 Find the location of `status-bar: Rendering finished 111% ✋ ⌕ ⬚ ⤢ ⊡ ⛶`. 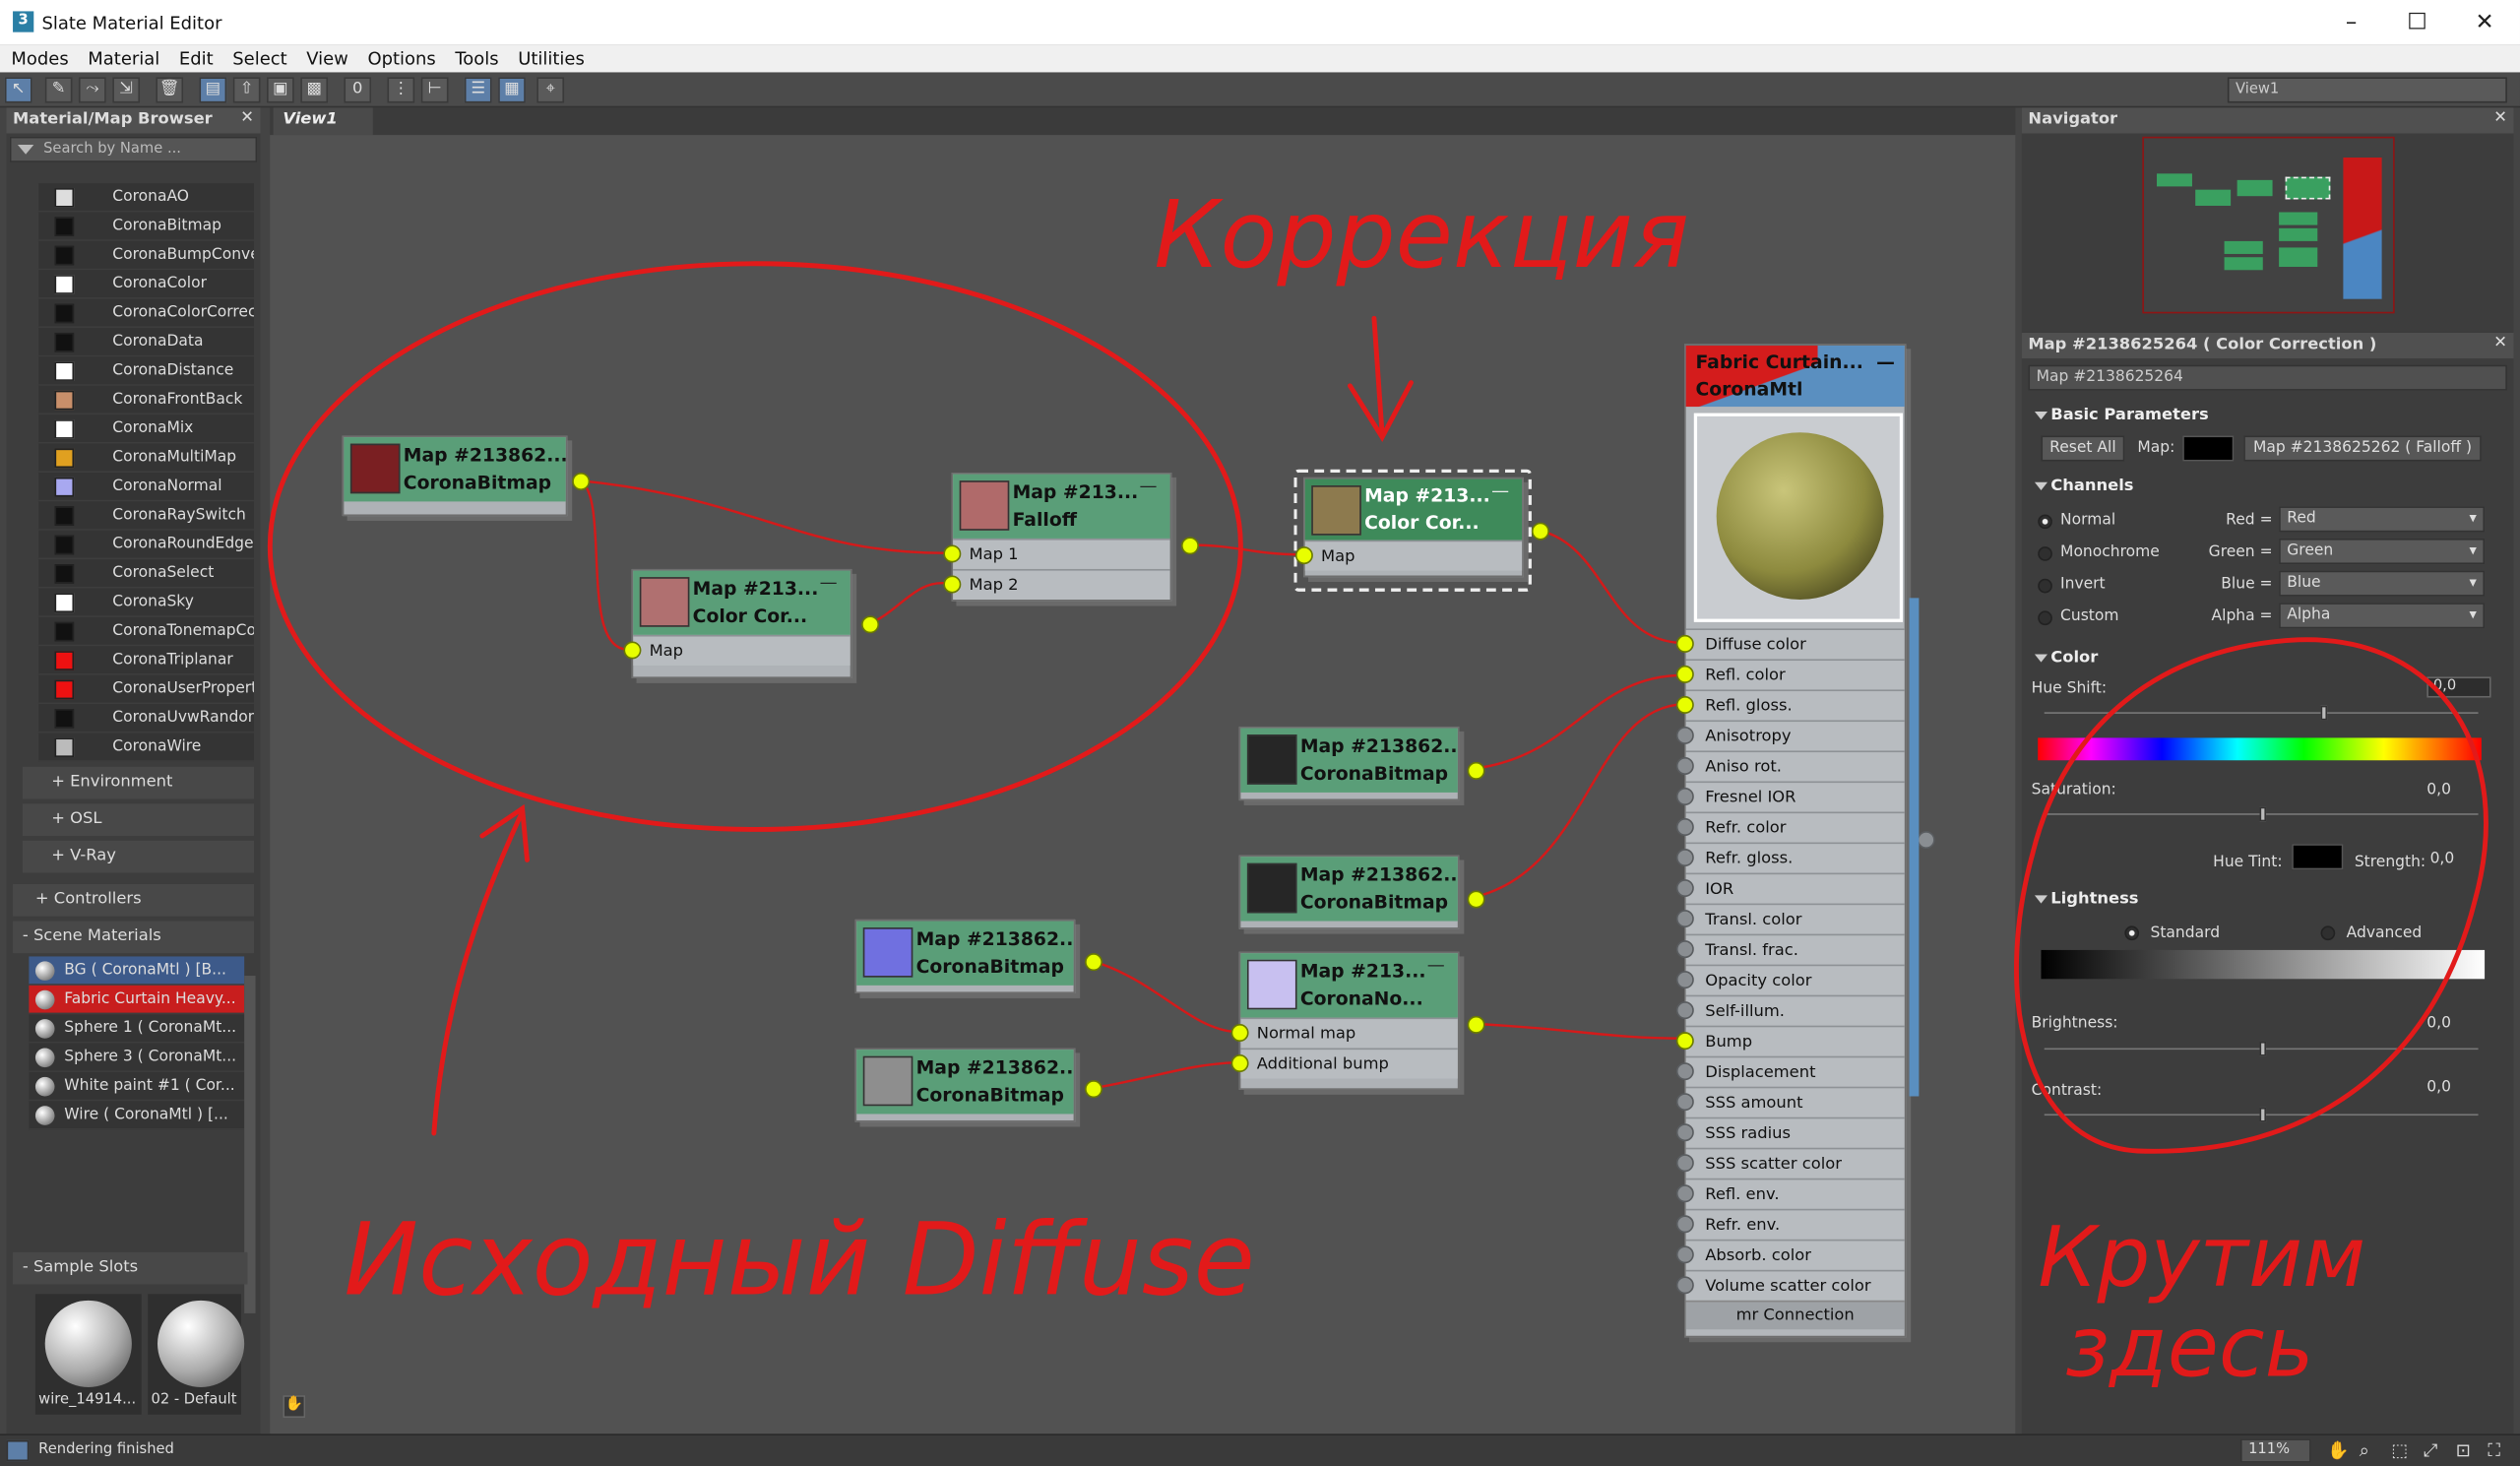

status-bar: Rendering finished 111% ✋ ⌕ ⬚ ⤢ ⊡ ⛶ is located at coordinates (1260, 1450).